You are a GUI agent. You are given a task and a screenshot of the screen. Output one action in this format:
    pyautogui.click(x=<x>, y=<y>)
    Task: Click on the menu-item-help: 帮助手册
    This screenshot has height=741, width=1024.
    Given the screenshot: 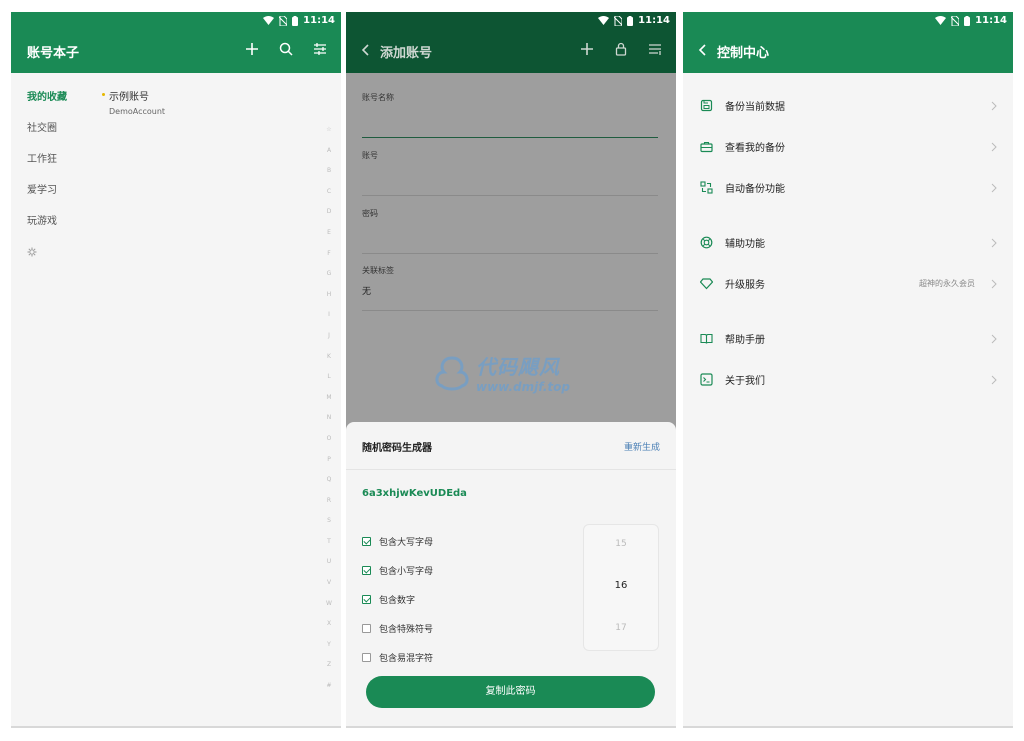 What is the action you would take?
    pyautogui.click(x=848, y=338)
    